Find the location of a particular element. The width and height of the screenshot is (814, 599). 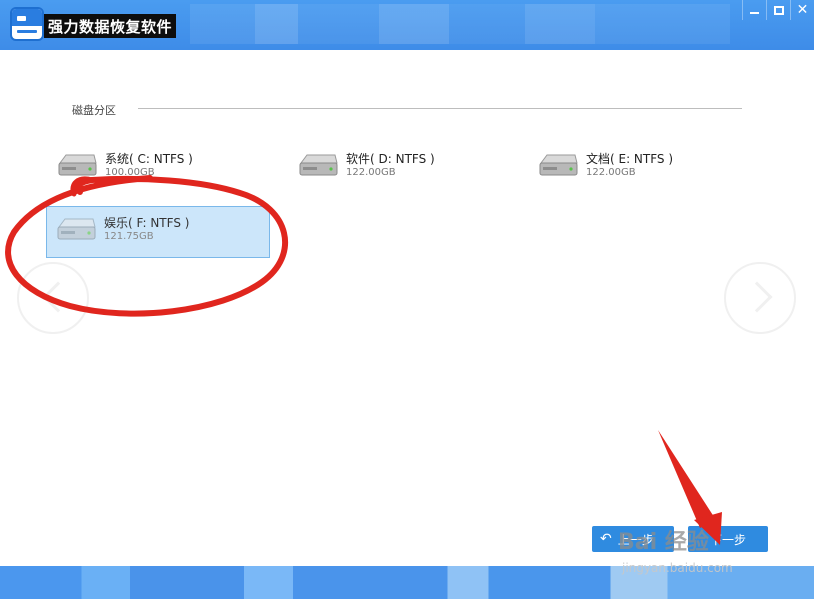

close-icon: ✕ is located at coordinates (802, 10).